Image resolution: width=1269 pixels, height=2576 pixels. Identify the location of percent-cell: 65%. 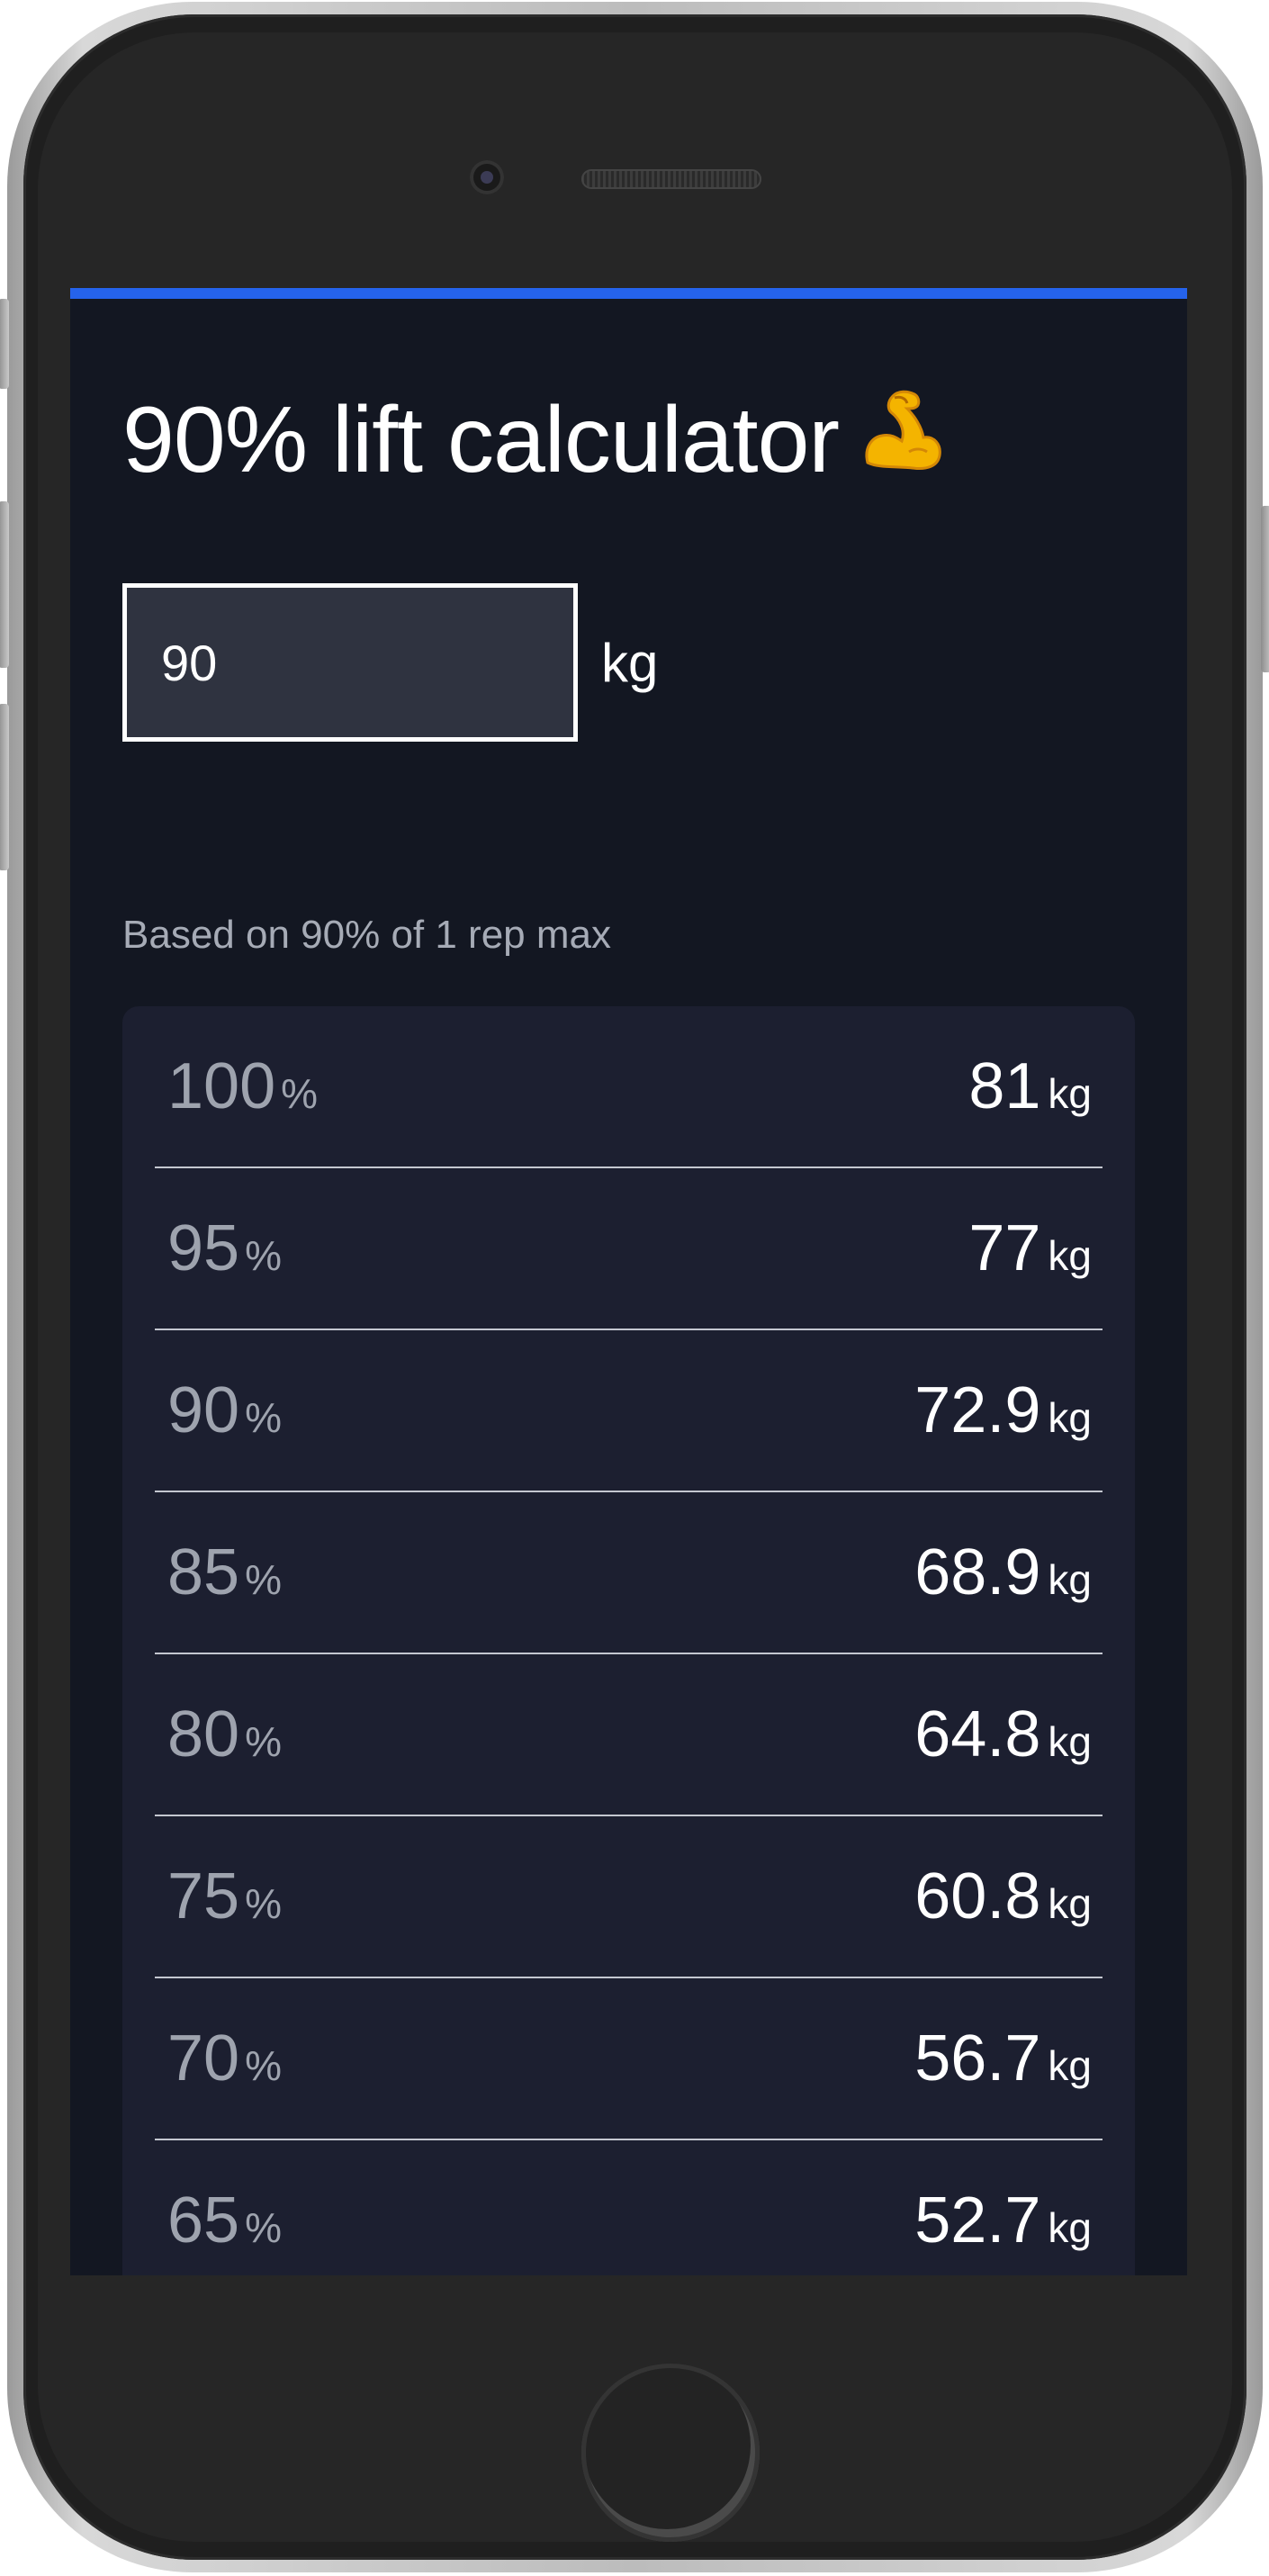
(225, 2220).